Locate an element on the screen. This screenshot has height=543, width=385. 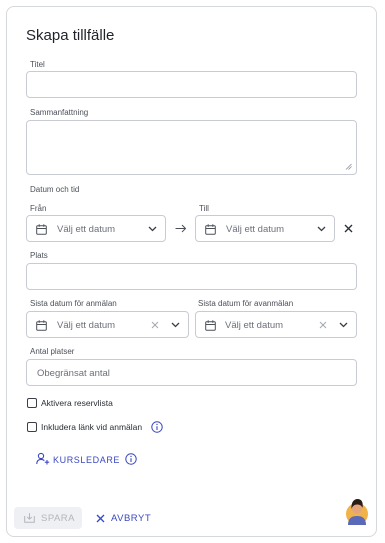
cancel-deadline-label: Sista datum för avanmälan is located at coordinates (246, 303).